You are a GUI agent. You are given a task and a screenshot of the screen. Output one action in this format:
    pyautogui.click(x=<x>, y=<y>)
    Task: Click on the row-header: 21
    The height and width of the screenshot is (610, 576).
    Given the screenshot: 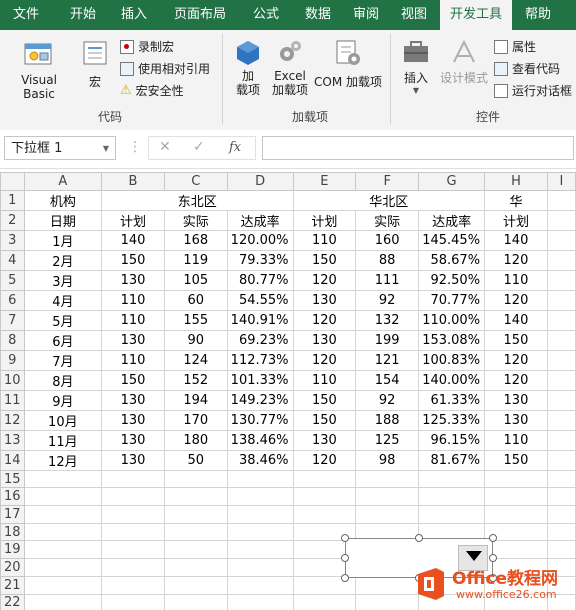 What is the action you would take?
    pyautogui.click(x=12, y=585)
    